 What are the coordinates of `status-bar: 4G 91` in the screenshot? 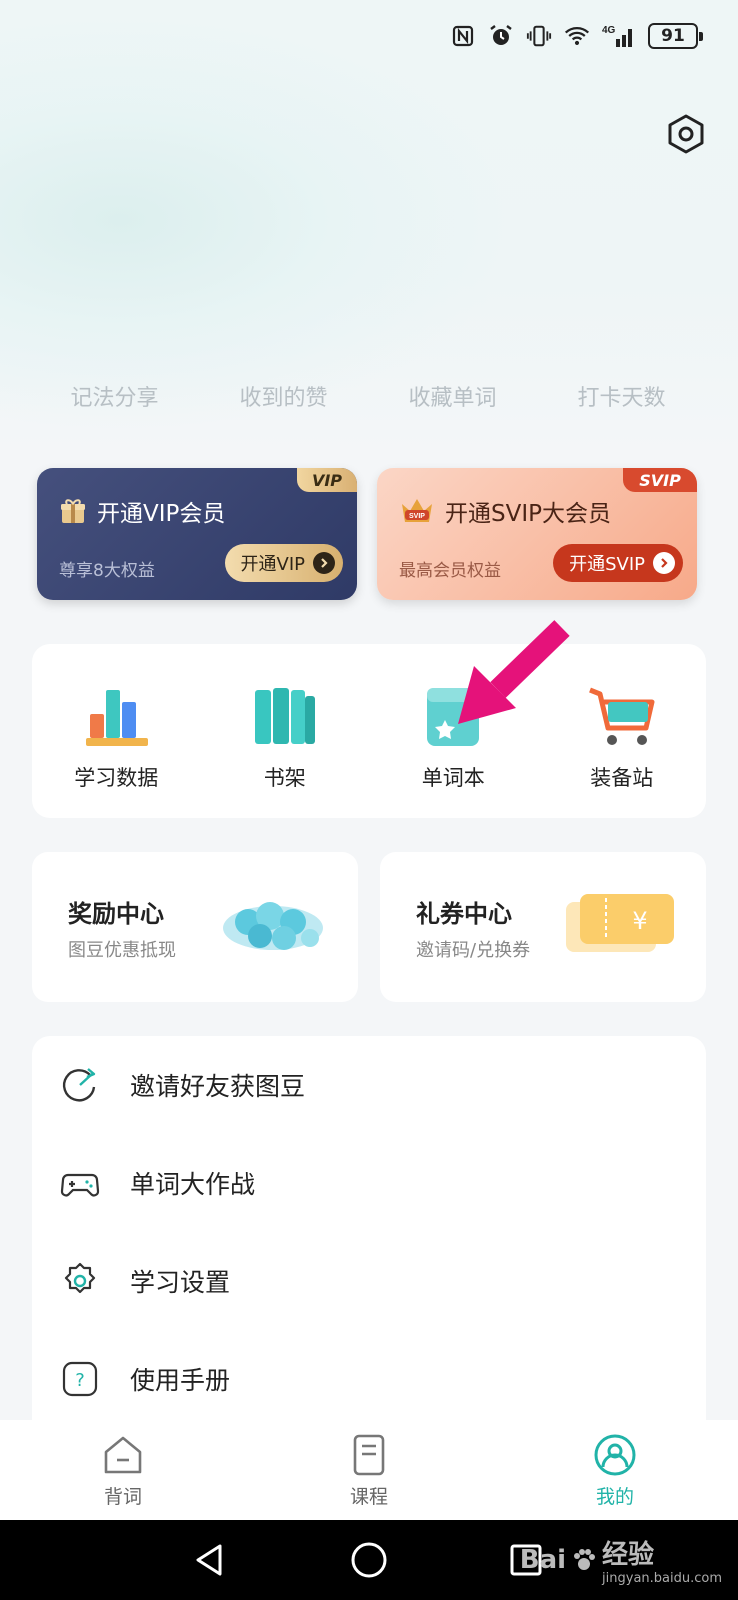 It's located at (576, 36).